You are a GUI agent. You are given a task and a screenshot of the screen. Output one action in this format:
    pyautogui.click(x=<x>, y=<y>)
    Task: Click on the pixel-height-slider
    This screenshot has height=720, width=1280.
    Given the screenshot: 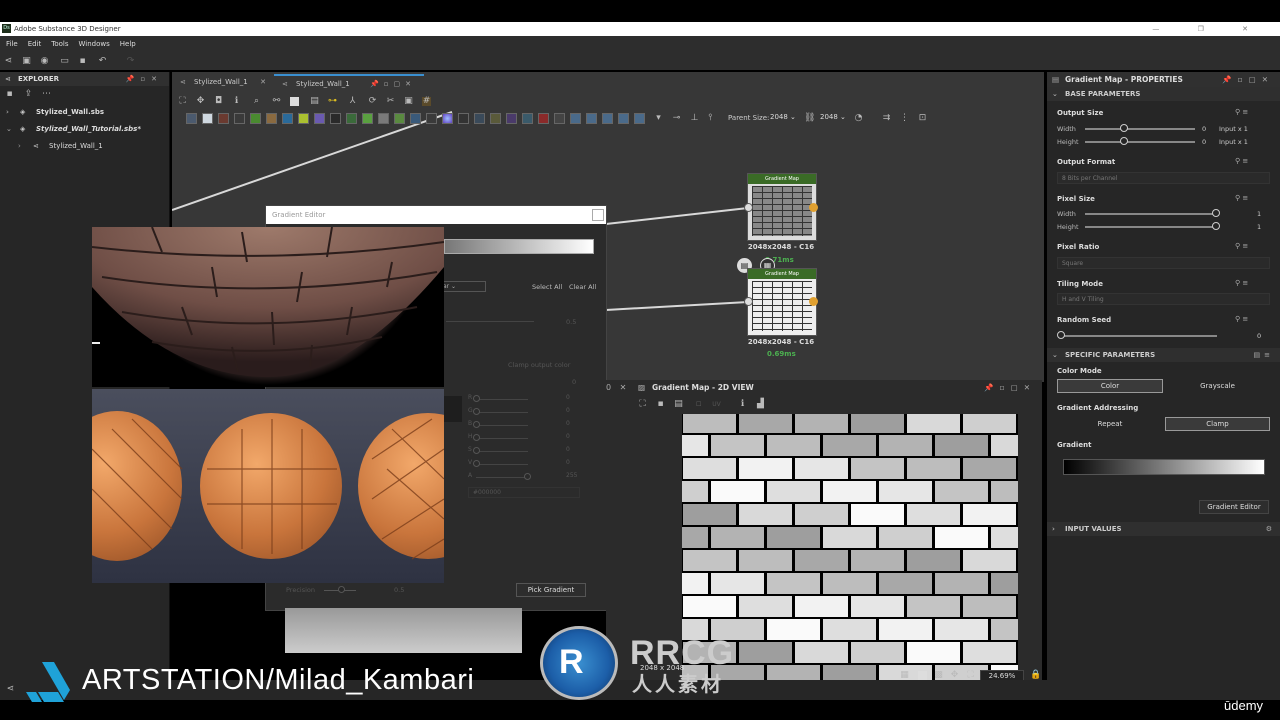 What is the action you would take?
    pyautogui.click(x=1151, y=227)
    